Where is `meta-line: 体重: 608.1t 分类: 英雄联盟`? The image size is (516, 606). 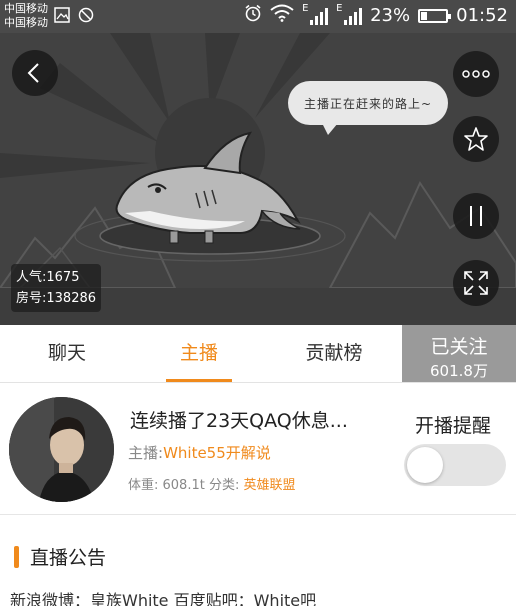 meta-line: 体重: 608.1t 分类: 英雄联盟 is located at coordinates (212, 483).